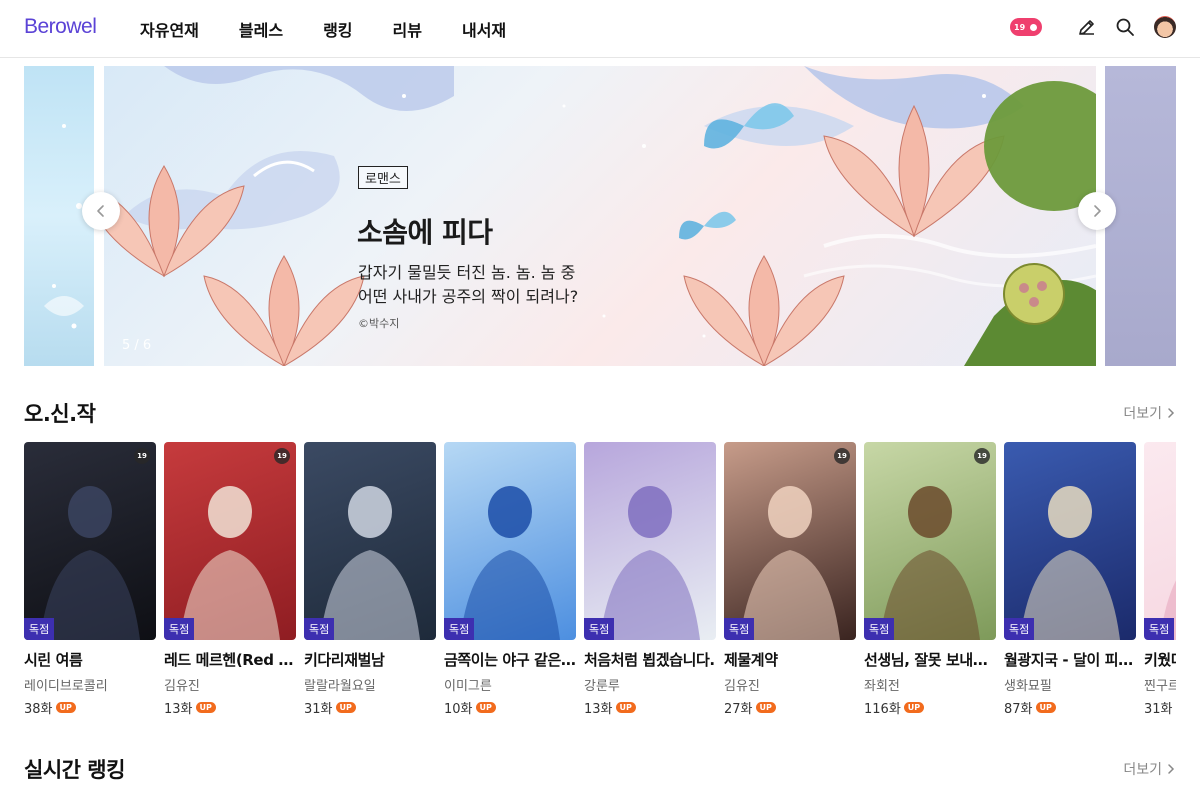 The height and width of the screenshot is (792, 1200). Describe the element at coordinates (484, 29) in the screenshot. I see `nav-item-my-library: 내서재` at that location.